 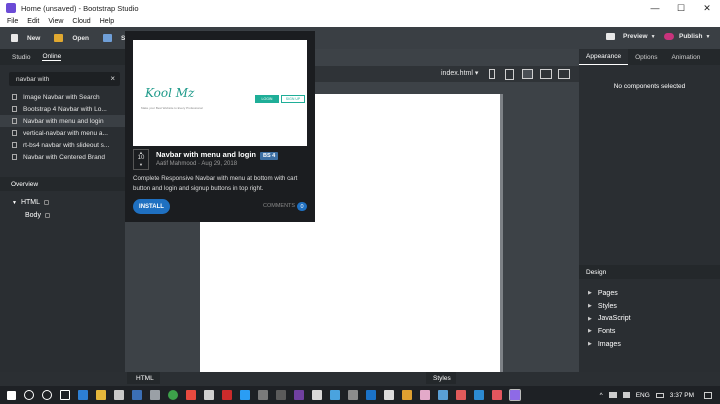 What do you see at coordinates (143, 378) in the screenshot?
I see `tab-html-editor: HTML` at bounding box center [143, 378].